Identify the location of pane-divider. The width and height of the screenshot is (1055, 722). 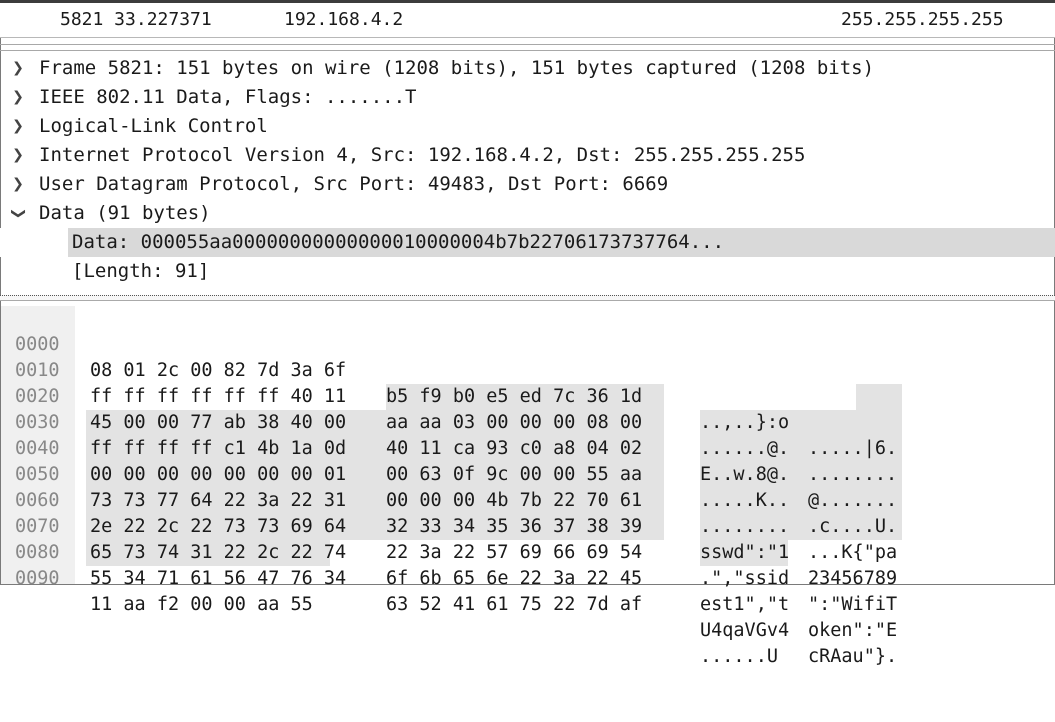
(527, 298).